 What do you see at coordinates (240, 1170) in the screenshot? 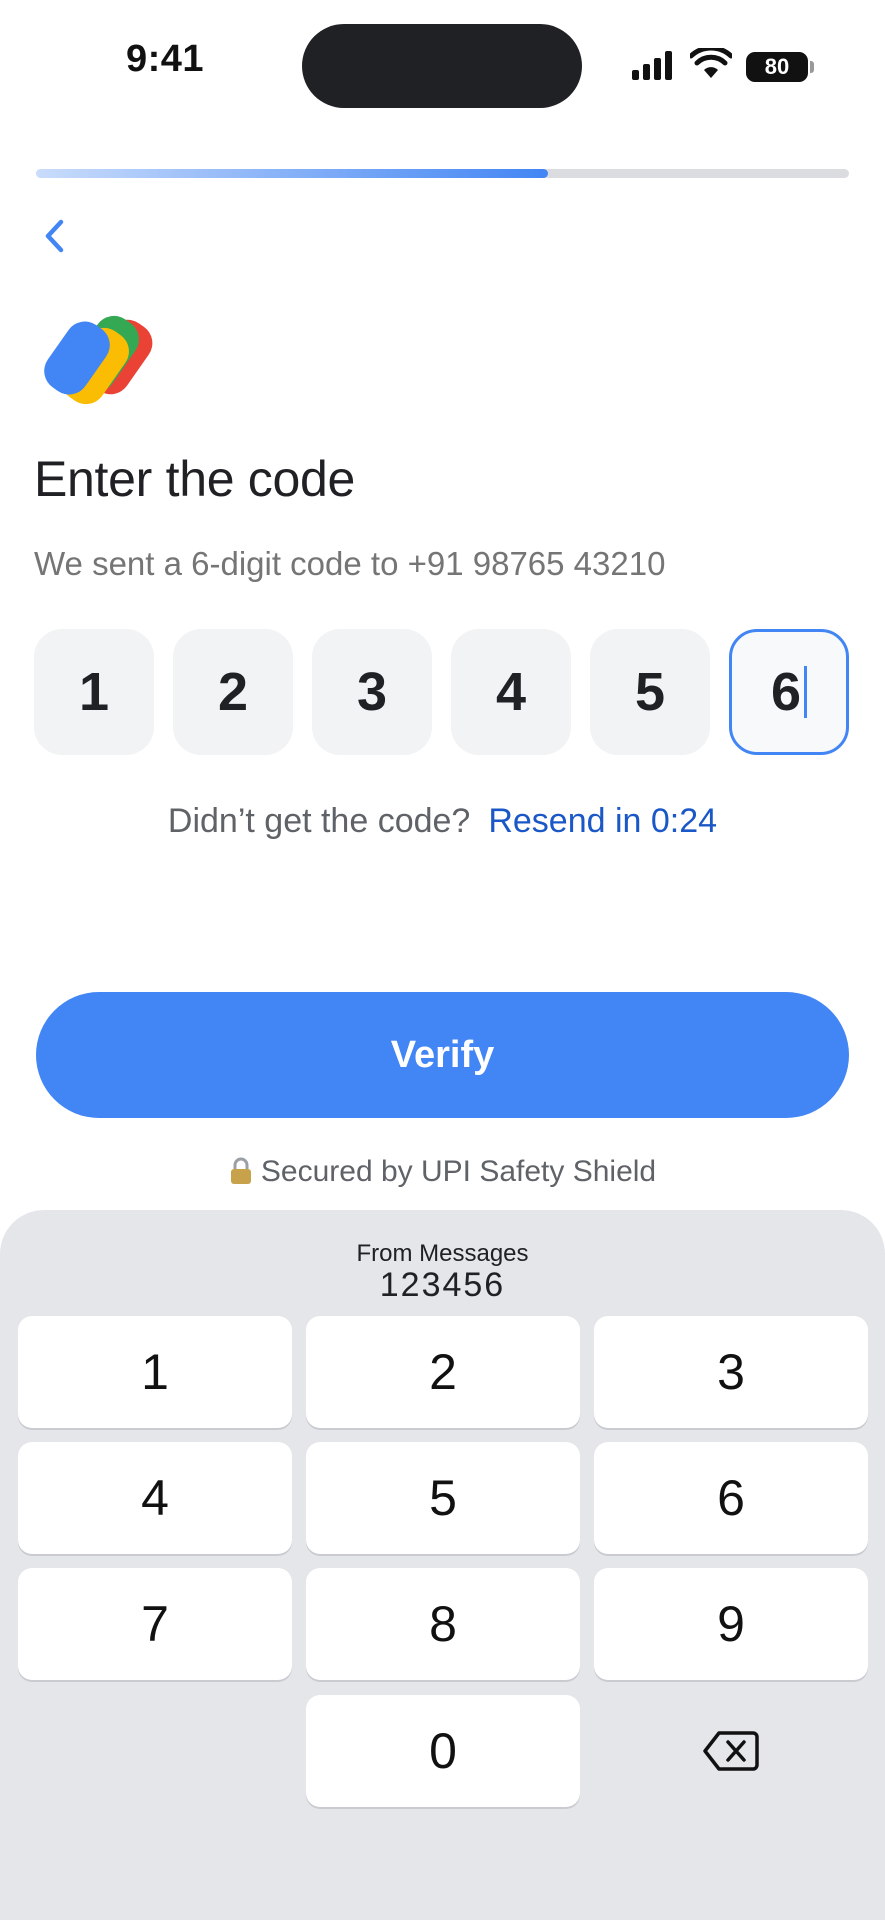
I see `lock-icon` at bounding box center [240, 1170].